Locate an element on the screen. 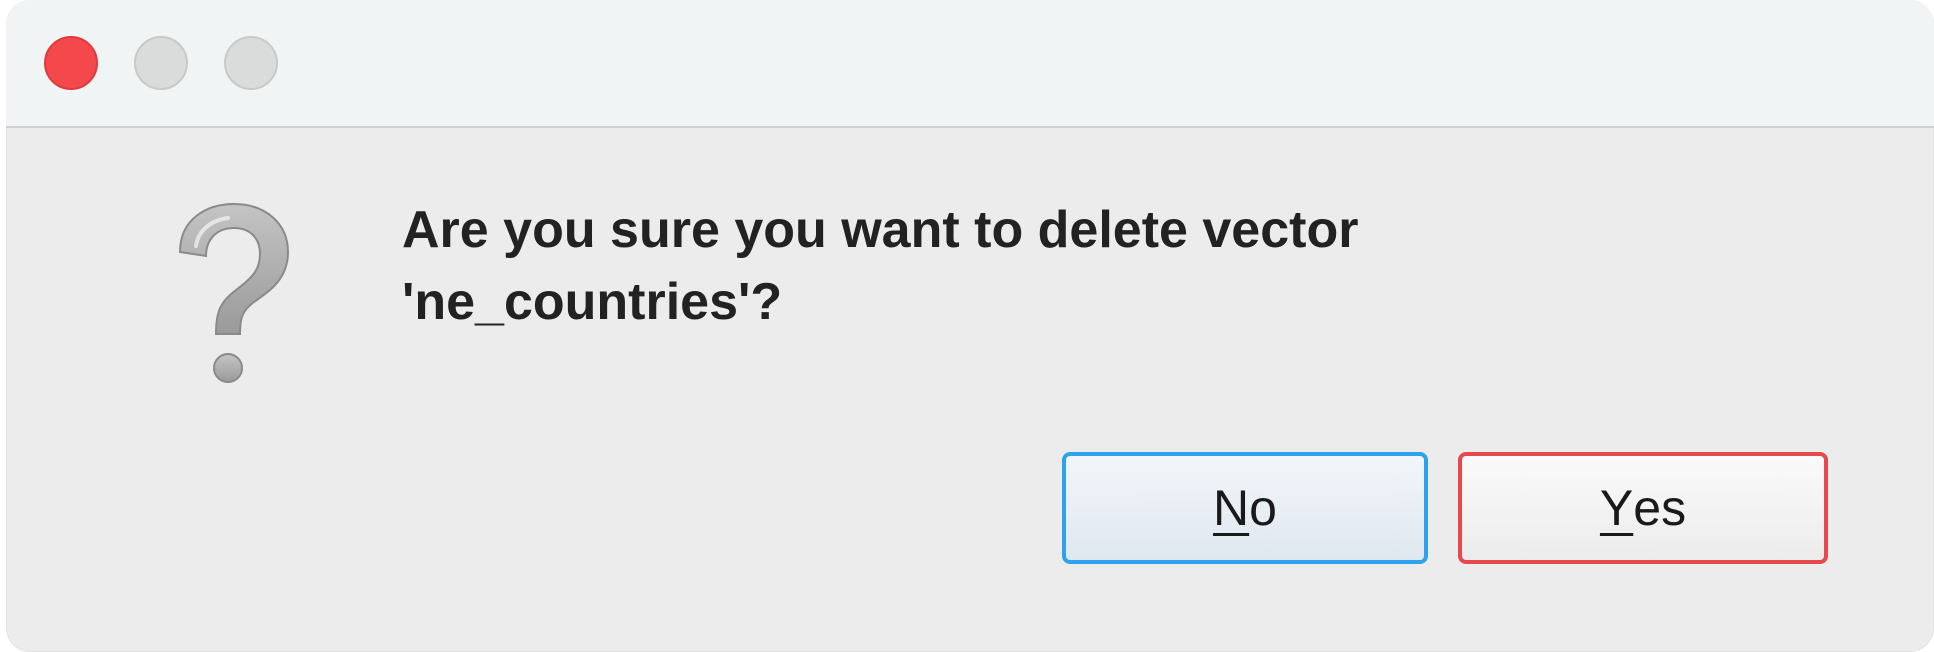  zoom-button is located at coordinates (251, 63).